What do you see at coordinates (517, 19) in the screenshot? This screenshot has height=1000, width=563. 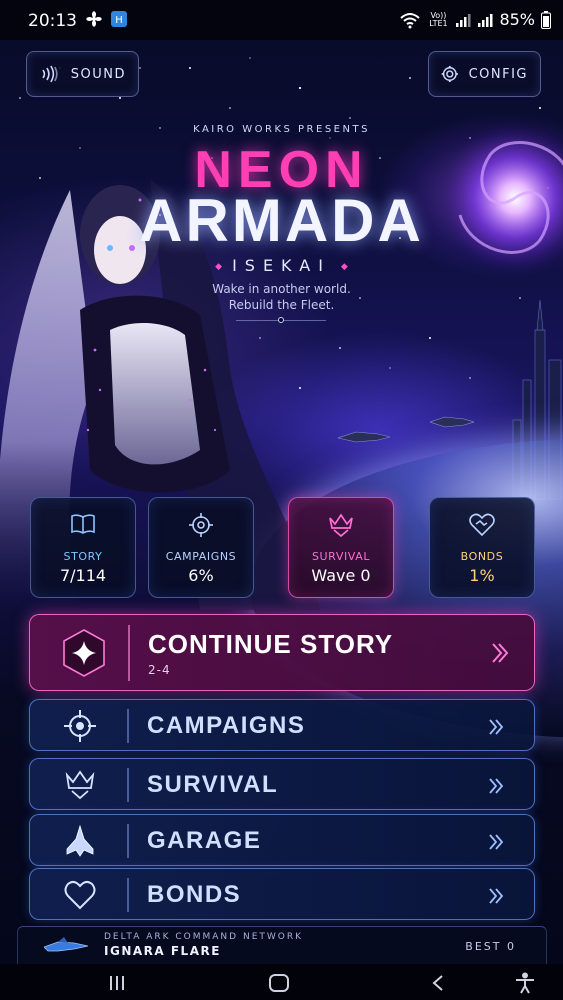 I see `battery-percent: 85%` at bounding box center [517, 19].